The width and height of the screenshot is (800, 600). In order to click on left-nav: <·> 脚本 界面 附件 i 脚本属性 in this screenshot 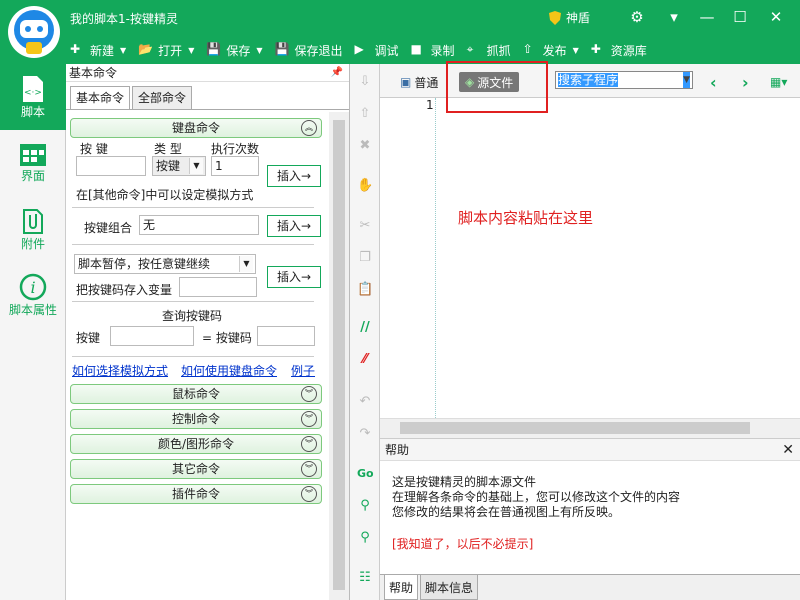, I will do `click(33, 332)`.